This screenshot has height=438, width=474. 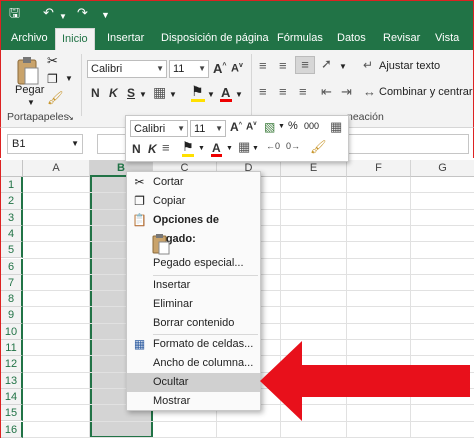 I want to click on column-header-a: A, so click(x=56, y=168).